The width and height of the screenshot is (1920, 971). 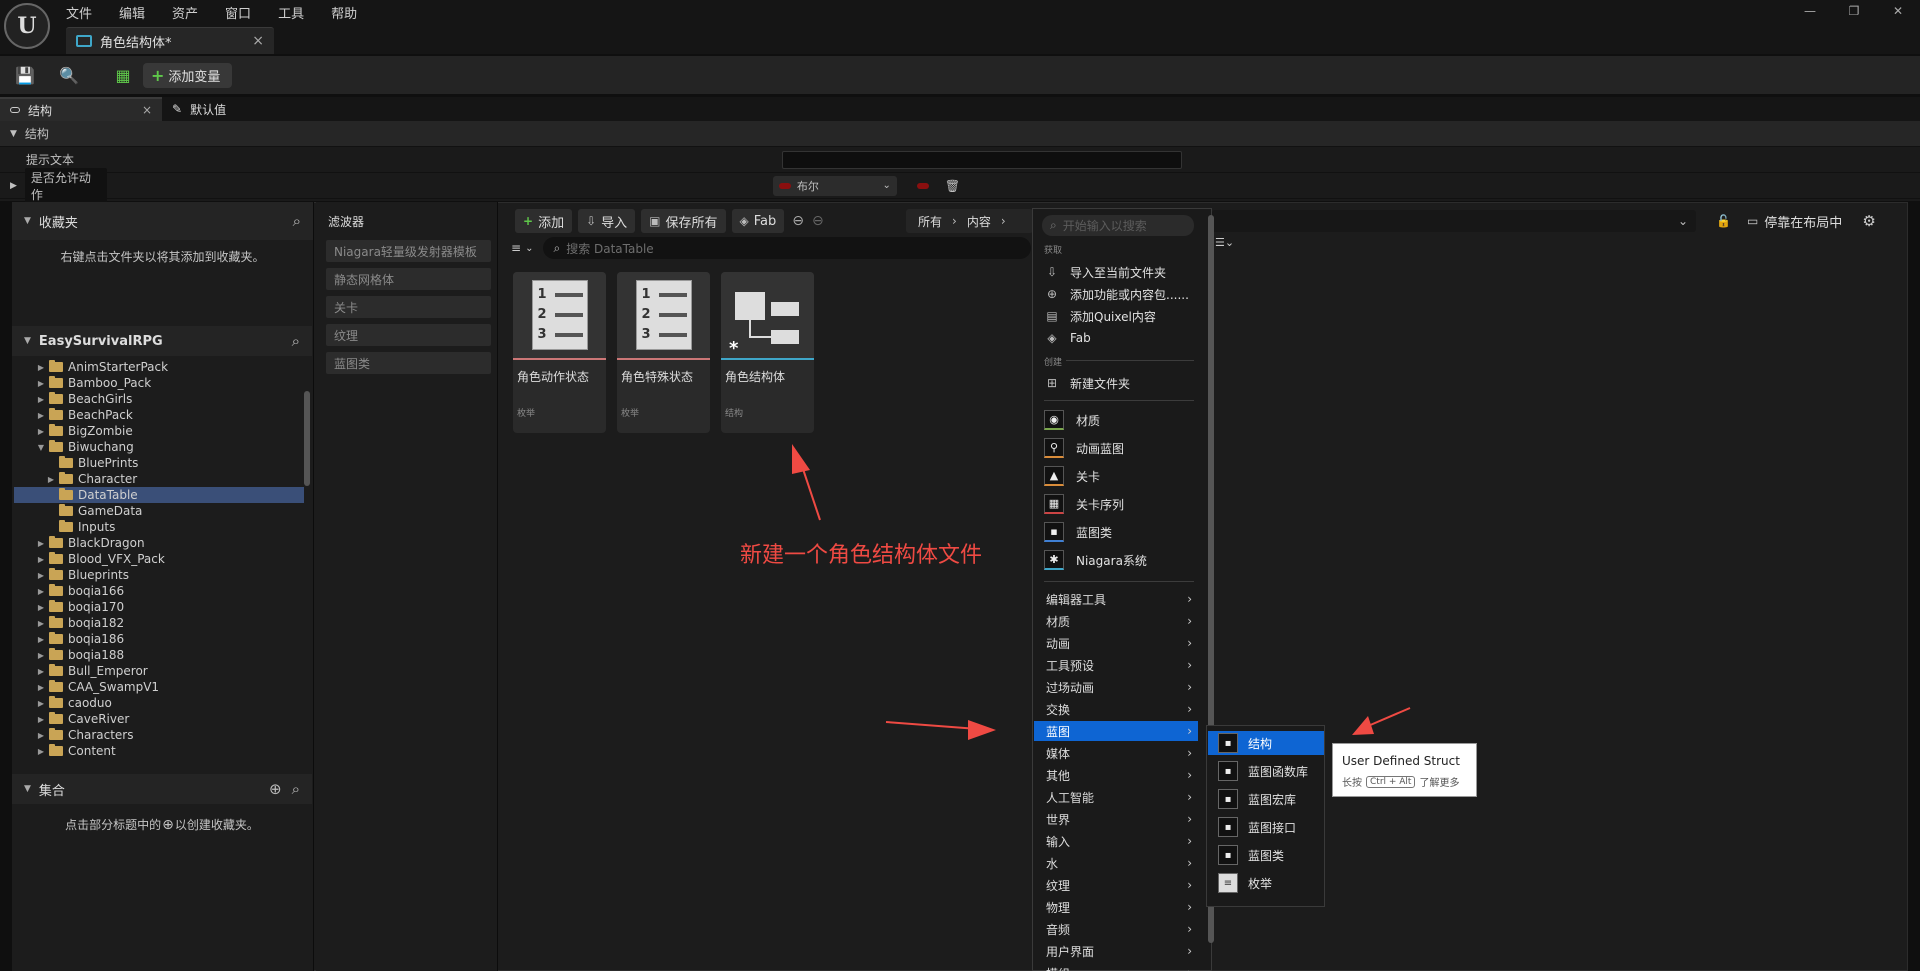 What do you see at coordinates (1228, 799) in the screenshot?
I see `macro-library-icon: ▪` at bounding box center [1228, 799].